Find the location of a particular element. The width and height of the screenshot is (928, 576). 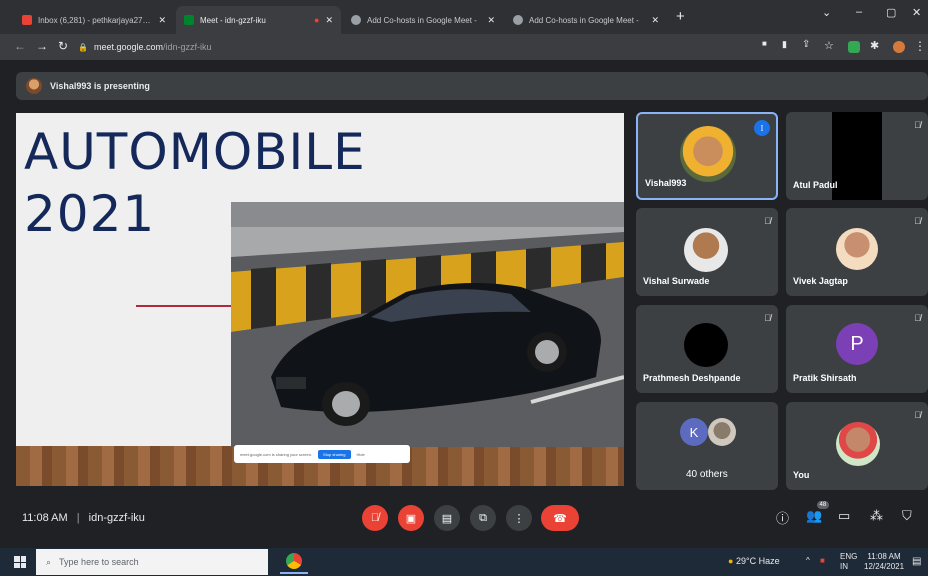

activities-icon: ⁂ is located at coordinates (876, 516).